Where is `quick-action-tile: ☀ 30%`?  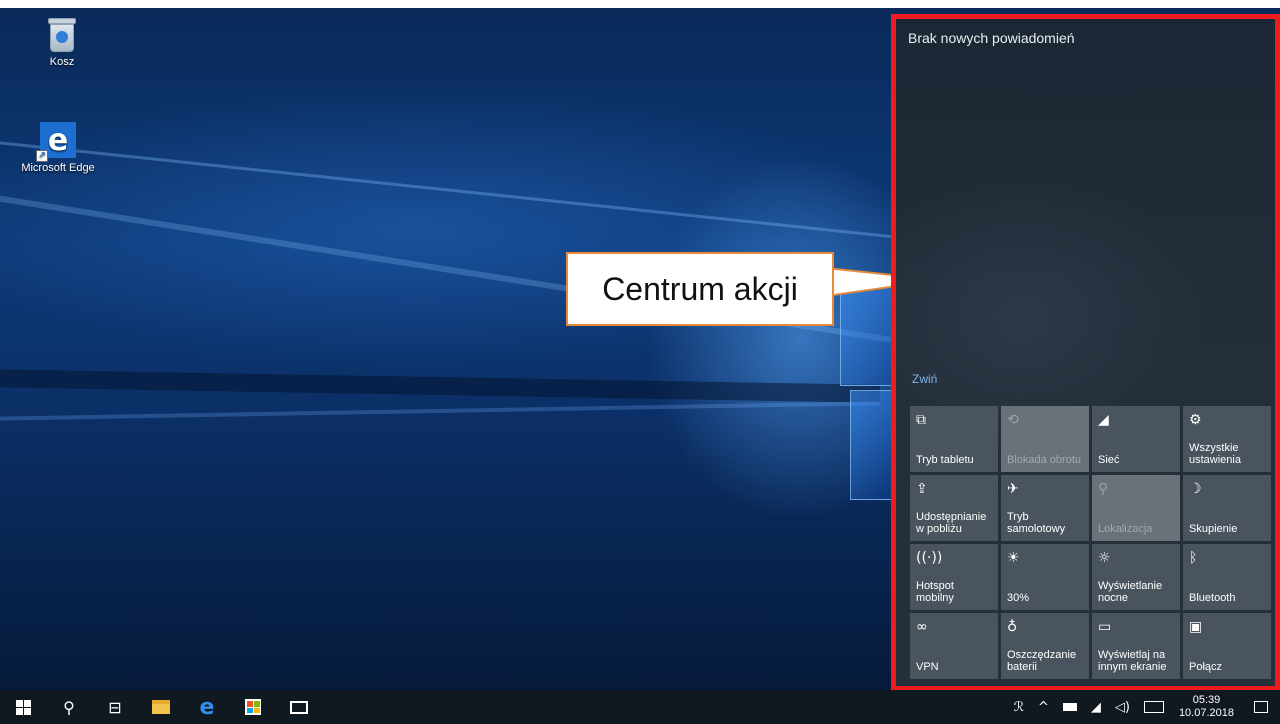 quick-action-tile: ☀ 30% is located at coordinates (1045, 577).